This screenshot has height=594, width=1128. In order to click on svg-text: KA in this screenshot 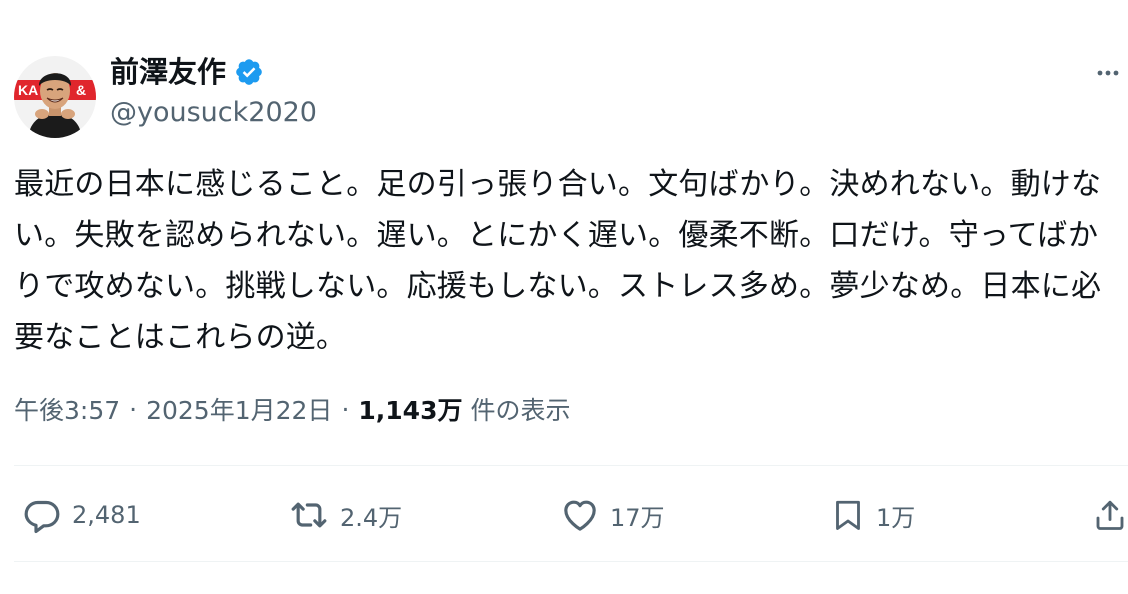, I will do `click(28, 90)`.